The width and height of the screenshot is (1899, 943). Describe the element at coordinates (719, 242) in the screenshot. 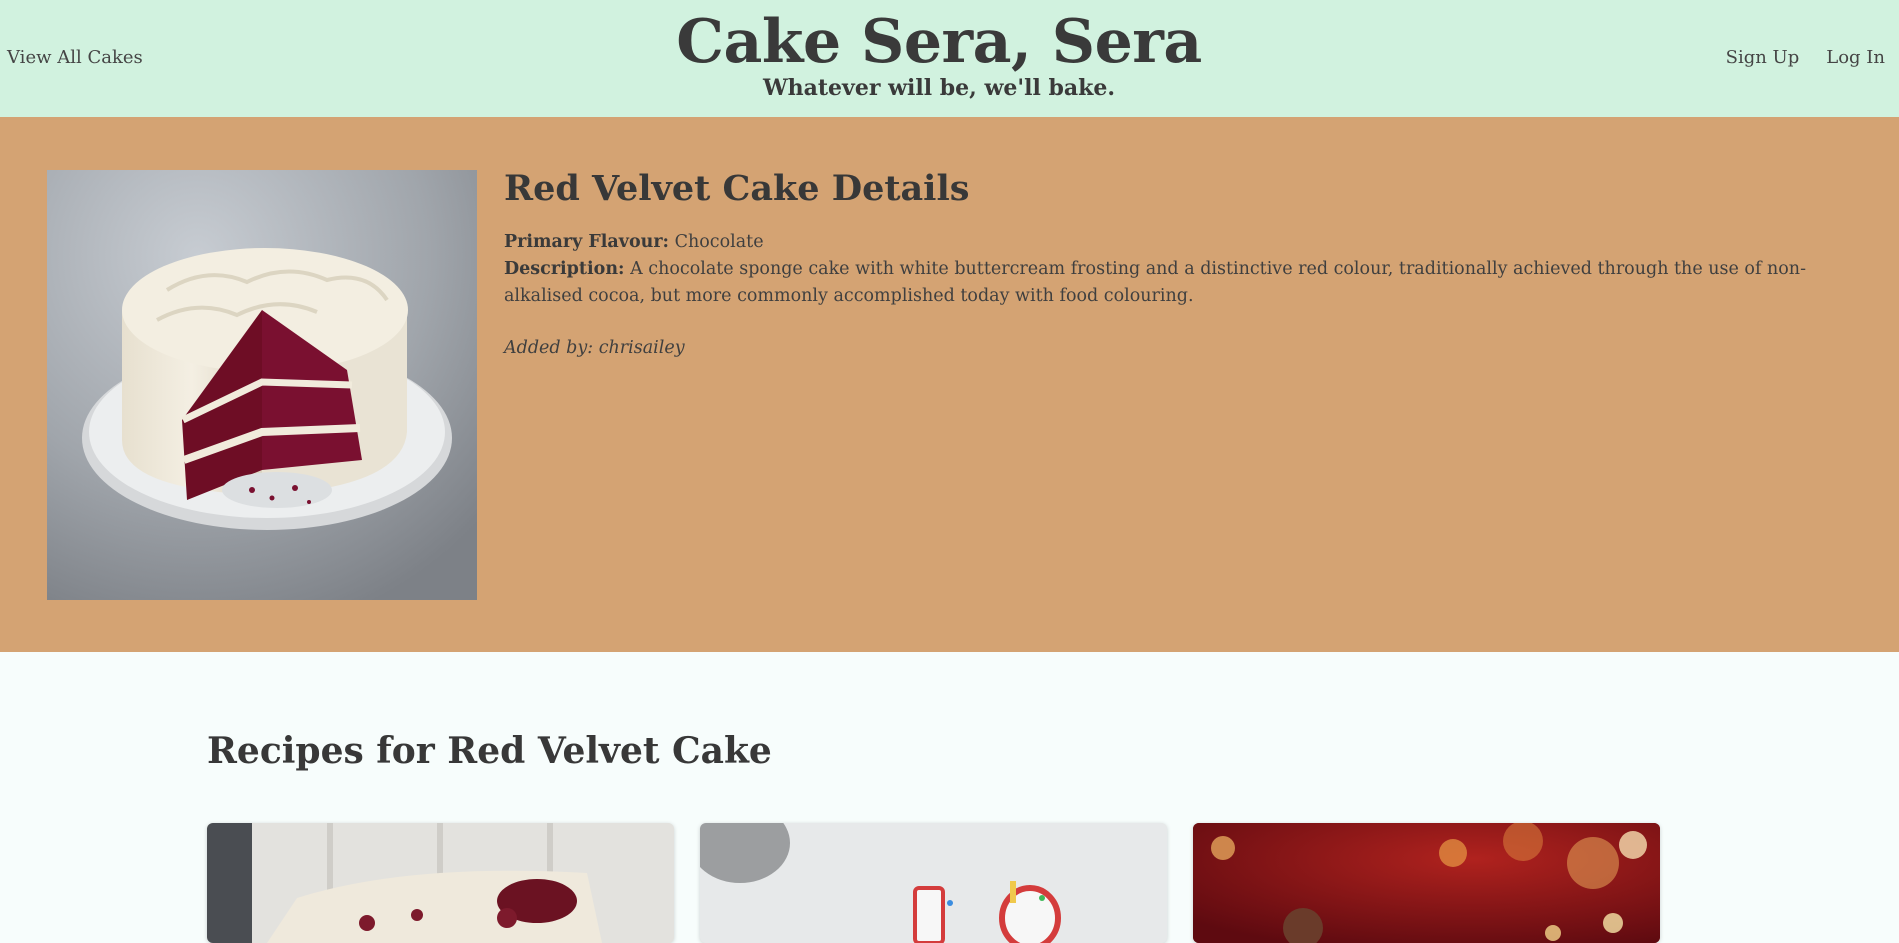

I see `primary-flavour-value: Chocolate` at that location.